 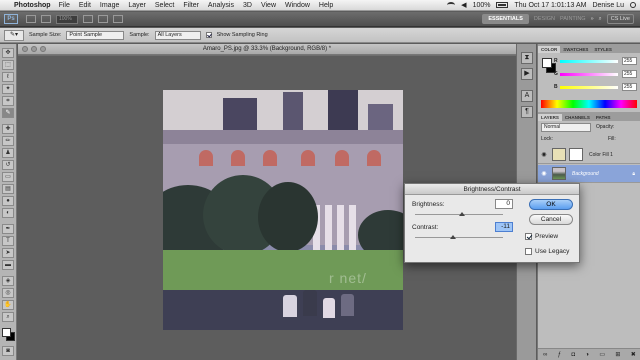 I want to click on menu-window: Window, so click(x=297, y=5).